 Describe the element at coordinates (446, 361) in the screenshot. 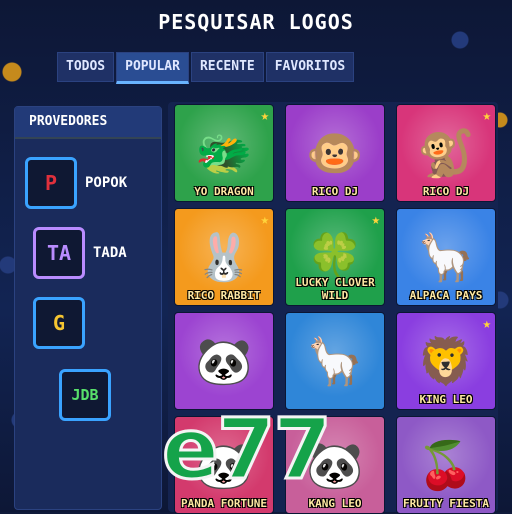

I see `game-card: 🦁 ★ KING LEO` at that location.